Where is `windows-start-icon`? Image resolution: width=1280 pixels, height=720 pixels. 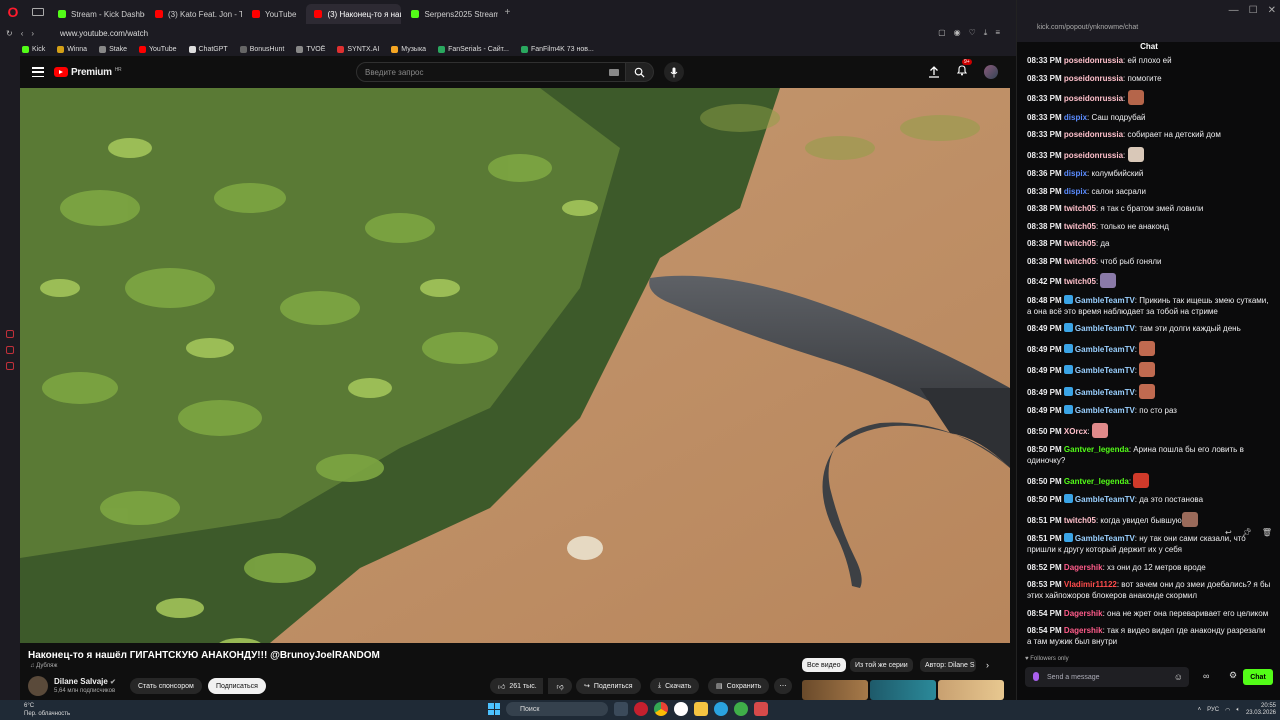
windows-start-icon is located at coordinates (494, 709).